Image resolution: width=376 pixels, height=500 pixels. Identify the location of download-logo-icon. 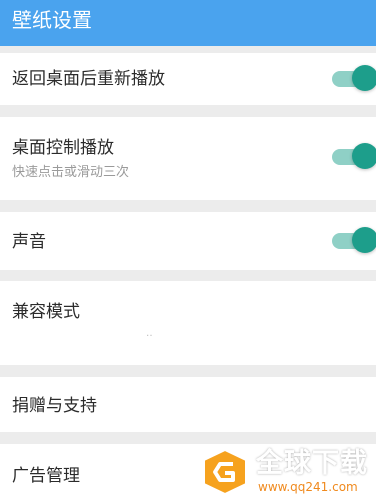
(225, 472).